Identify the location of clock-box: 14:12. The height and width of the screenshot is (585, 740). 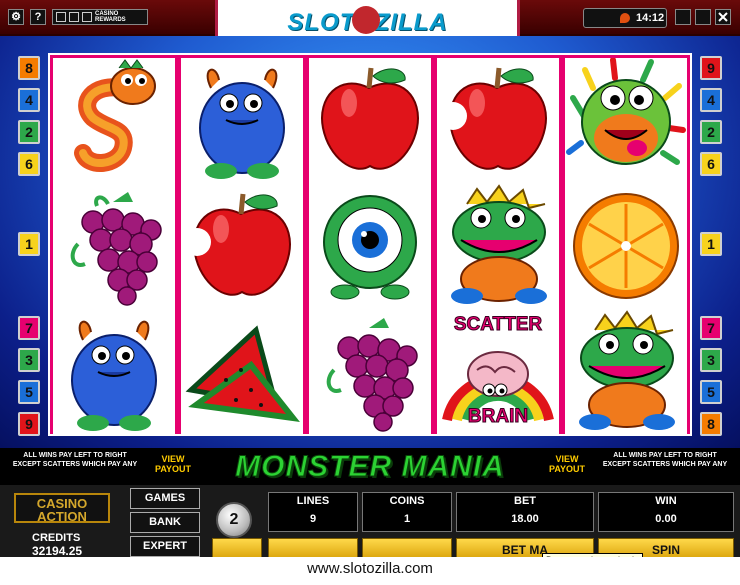
(625, 18).